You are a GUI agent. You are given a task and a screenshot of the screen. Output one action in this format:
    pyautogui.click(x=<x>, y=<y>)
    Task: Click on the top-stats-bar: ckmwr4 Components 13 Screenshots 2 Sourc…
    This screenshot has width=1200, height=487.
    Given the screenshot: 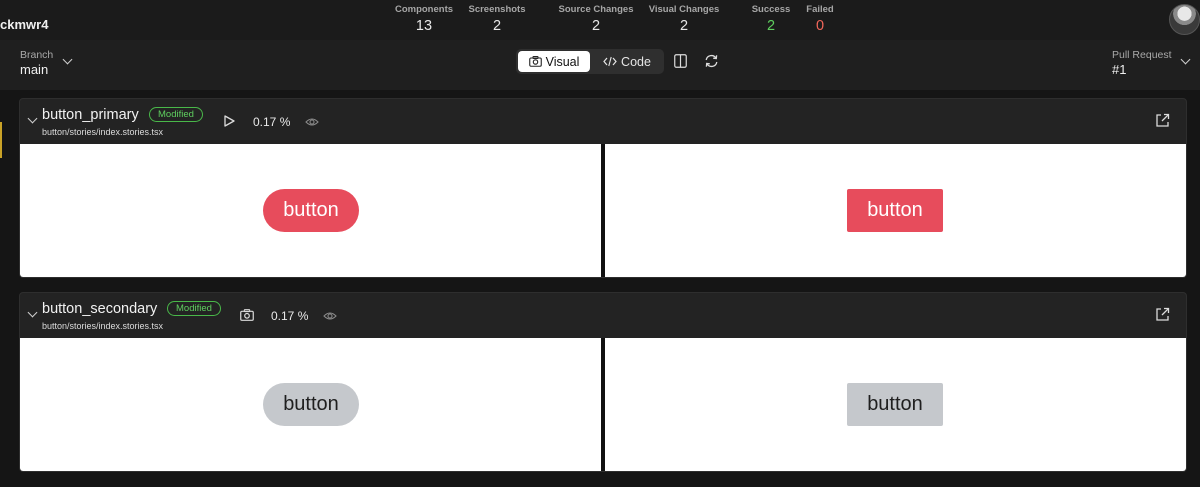 What is the action you would take?
    pyautogui.click(x=600, y=20)
    